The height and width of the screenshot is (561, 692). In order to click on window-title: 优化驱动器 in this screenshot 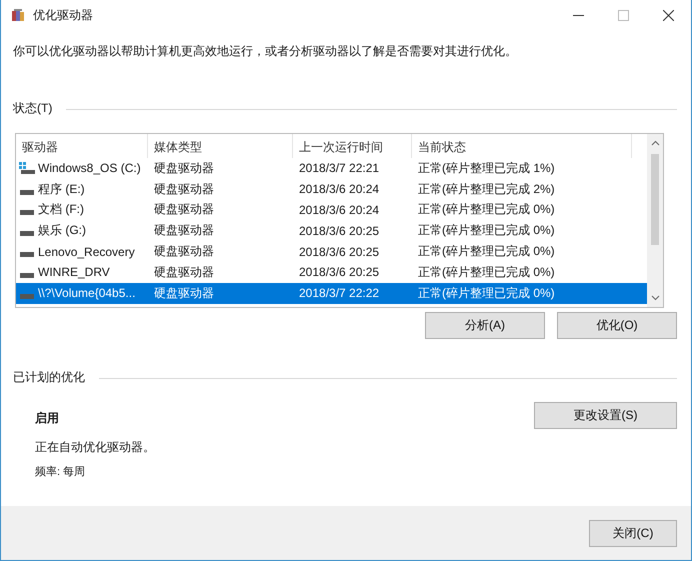, I will do `click(63, 15)`.